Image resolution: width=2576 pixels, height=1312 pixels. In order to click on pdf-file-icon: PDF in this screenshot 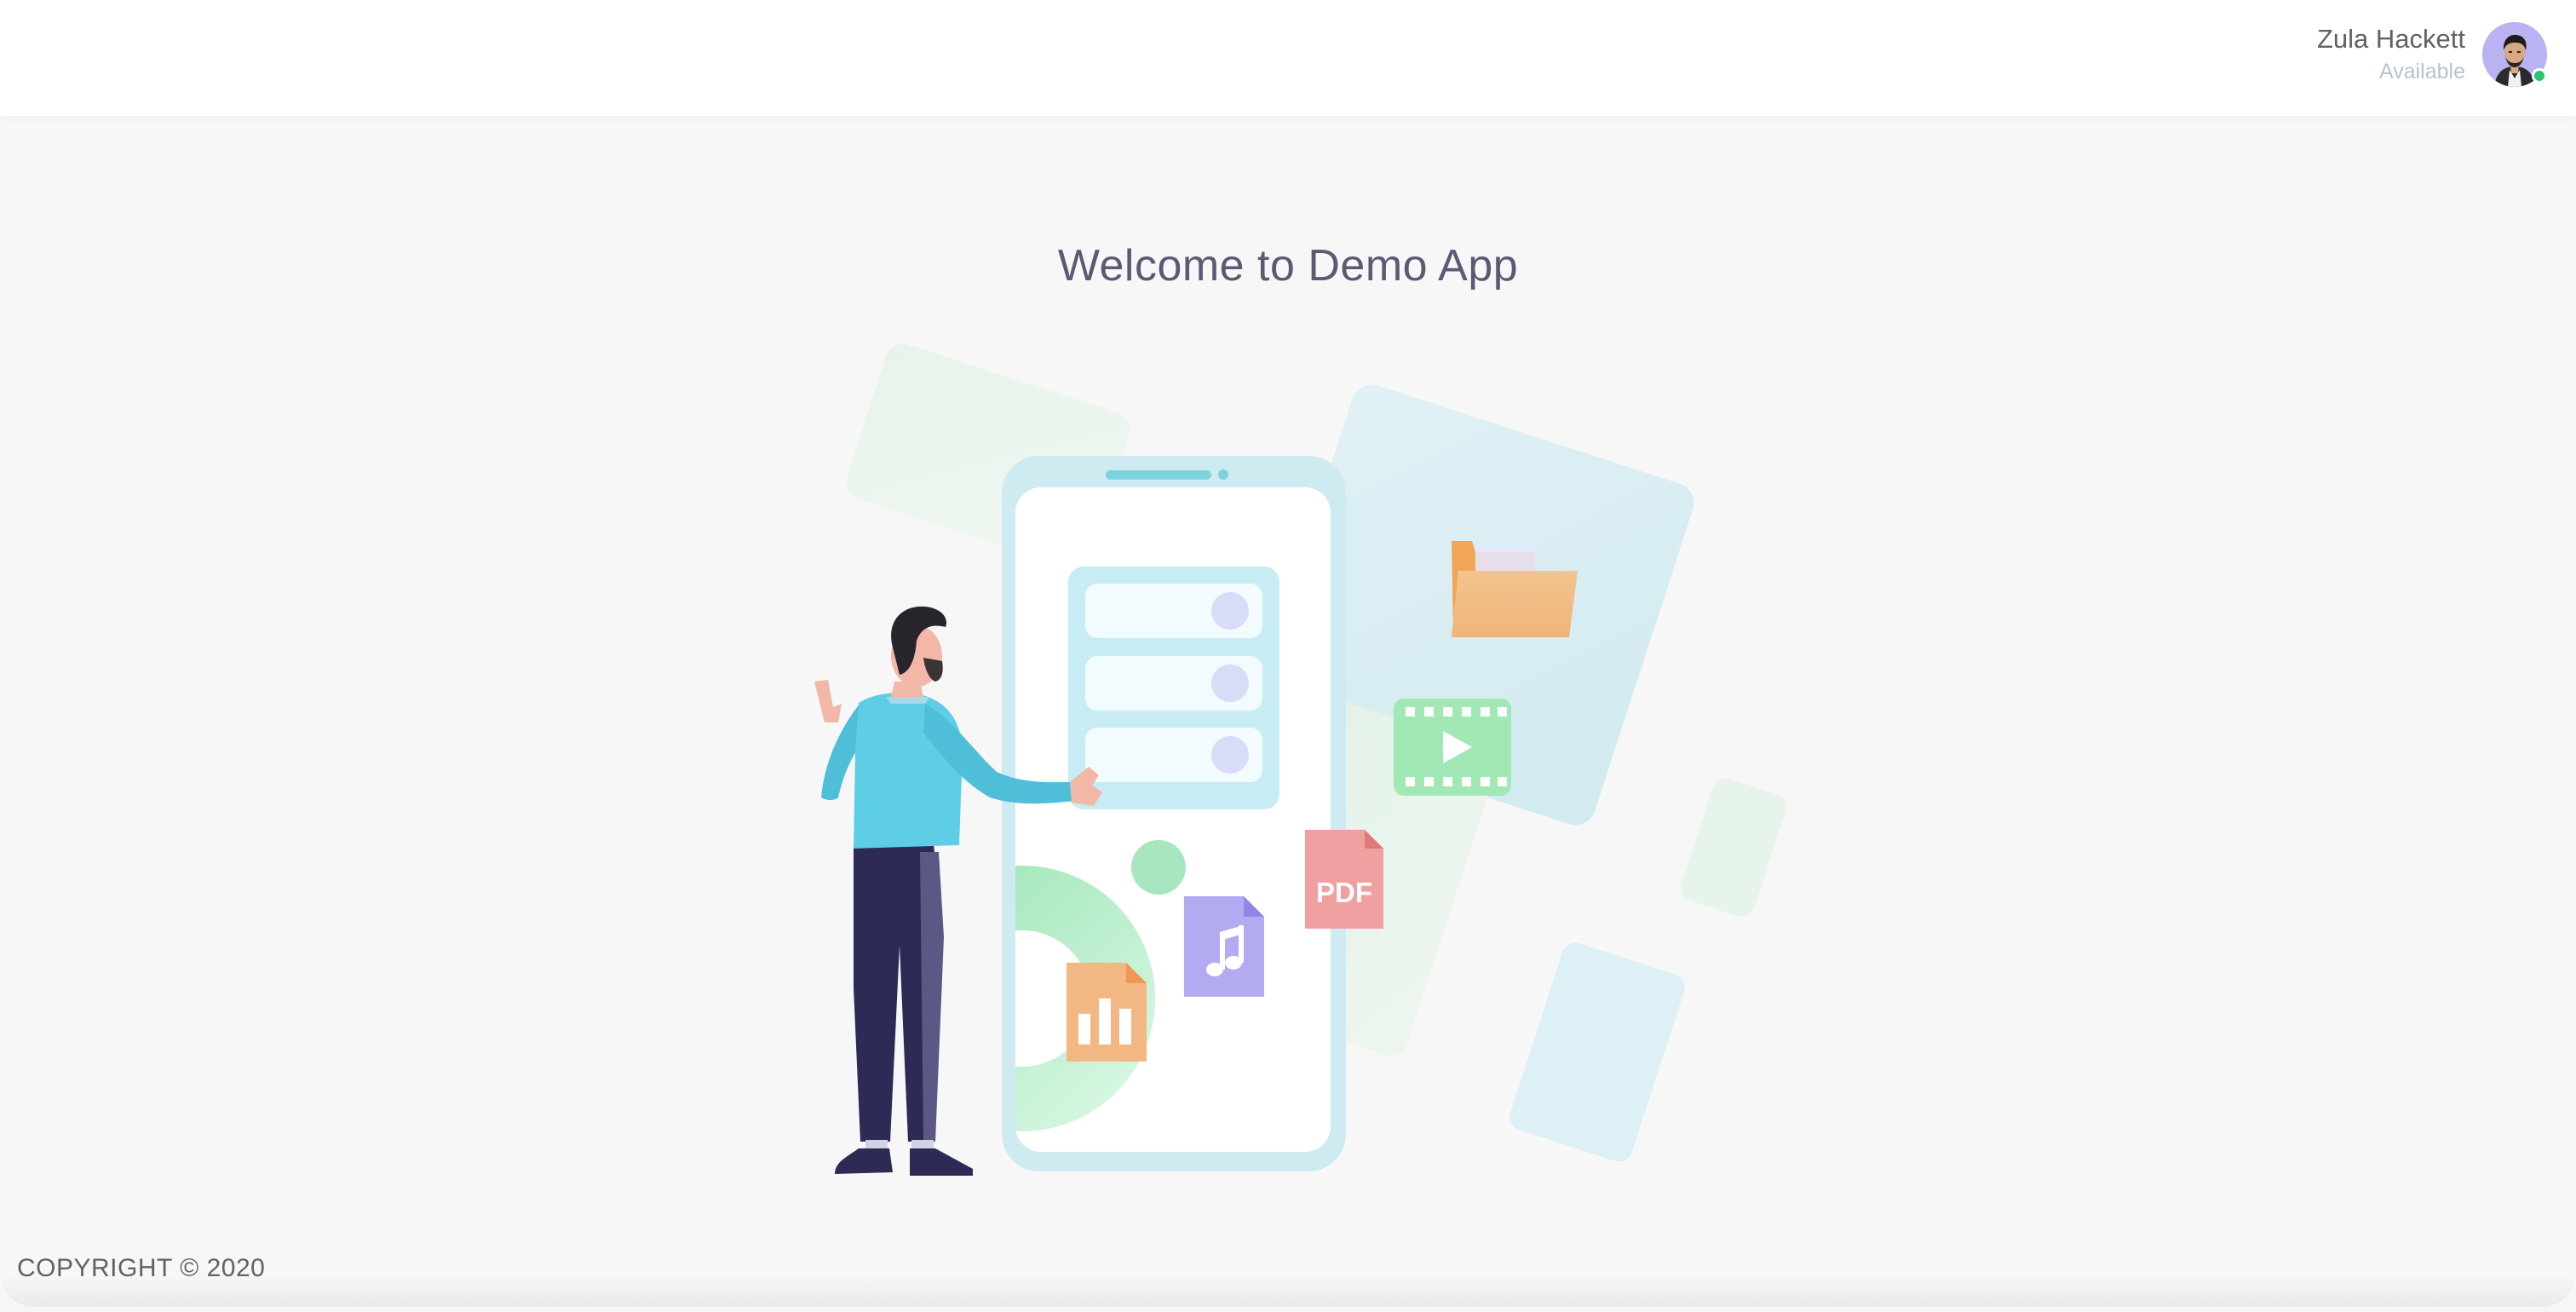, I will do `click(1344, 879)`.